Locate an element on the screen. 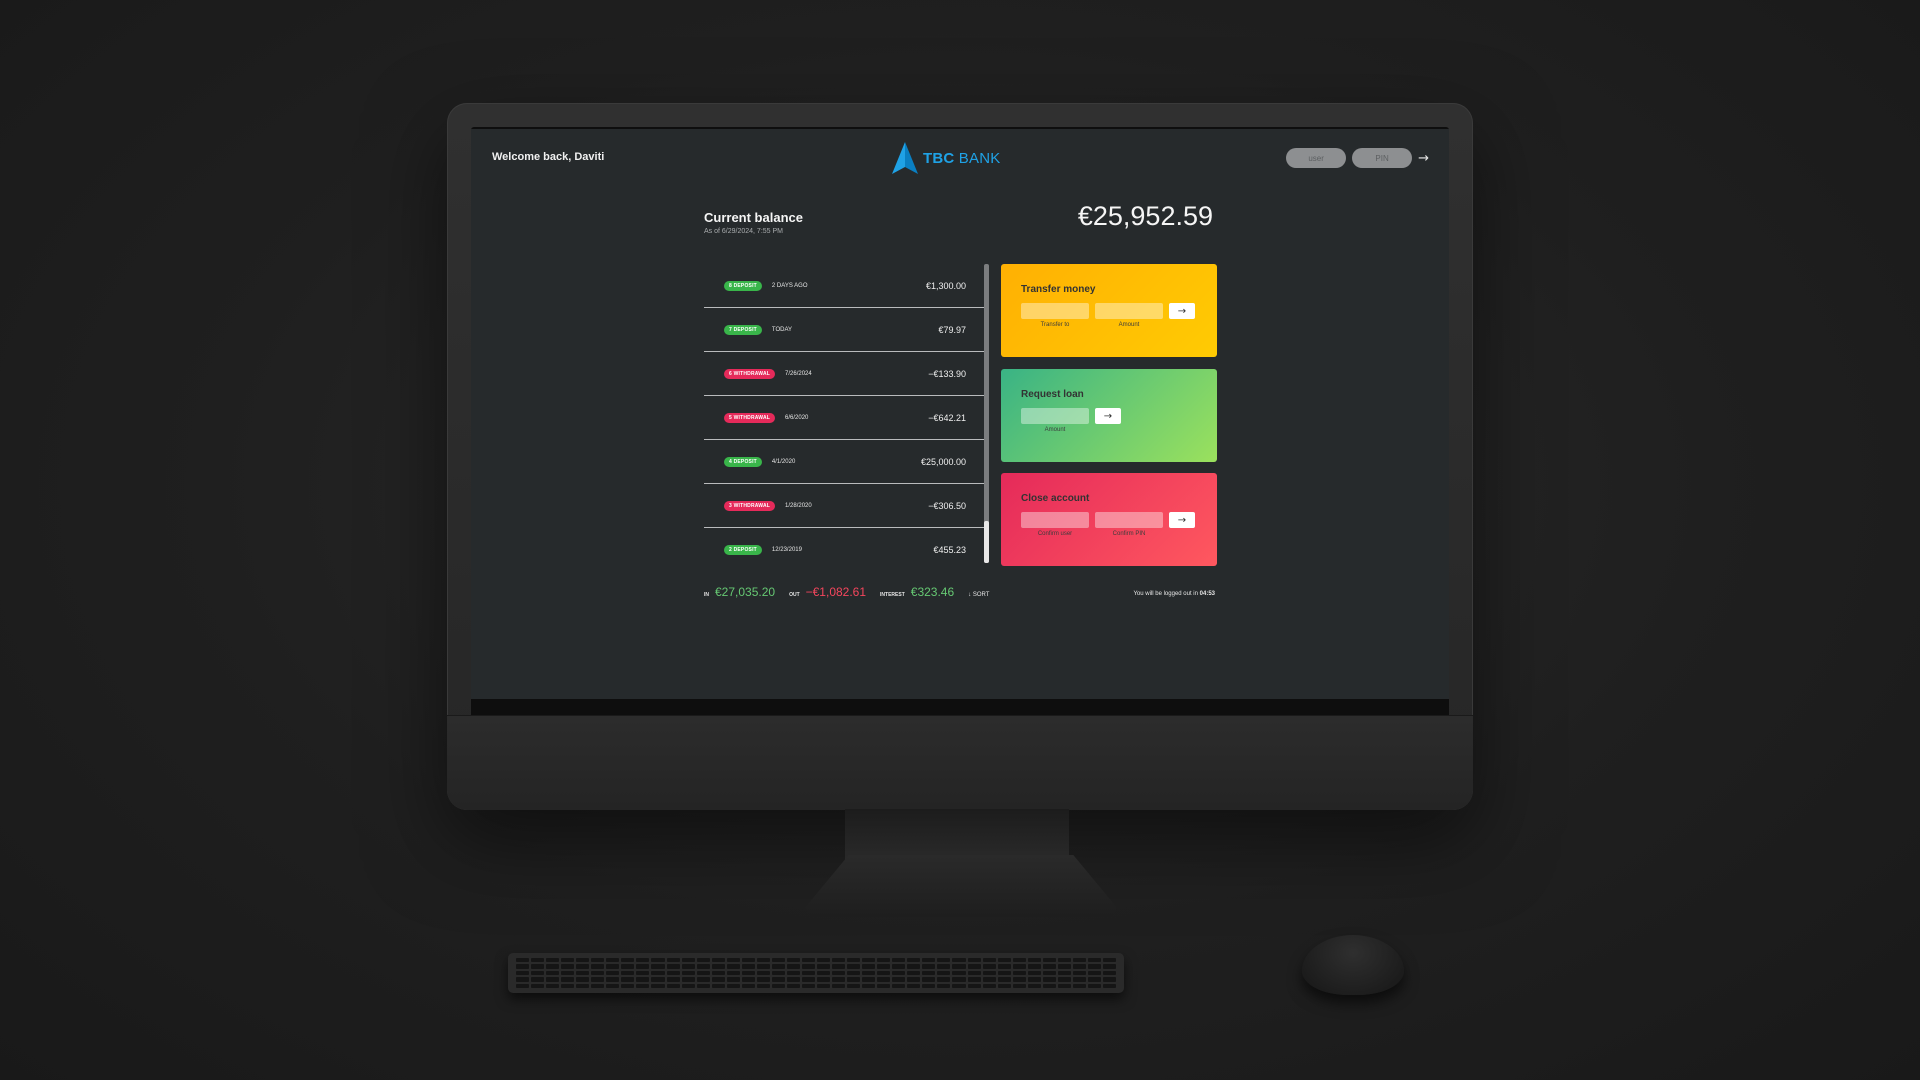 This screenshot has width=1920, height=1080. movement-row: 8 deposit 2 days ago €1,300.00 is located at coordinates (845, 286).